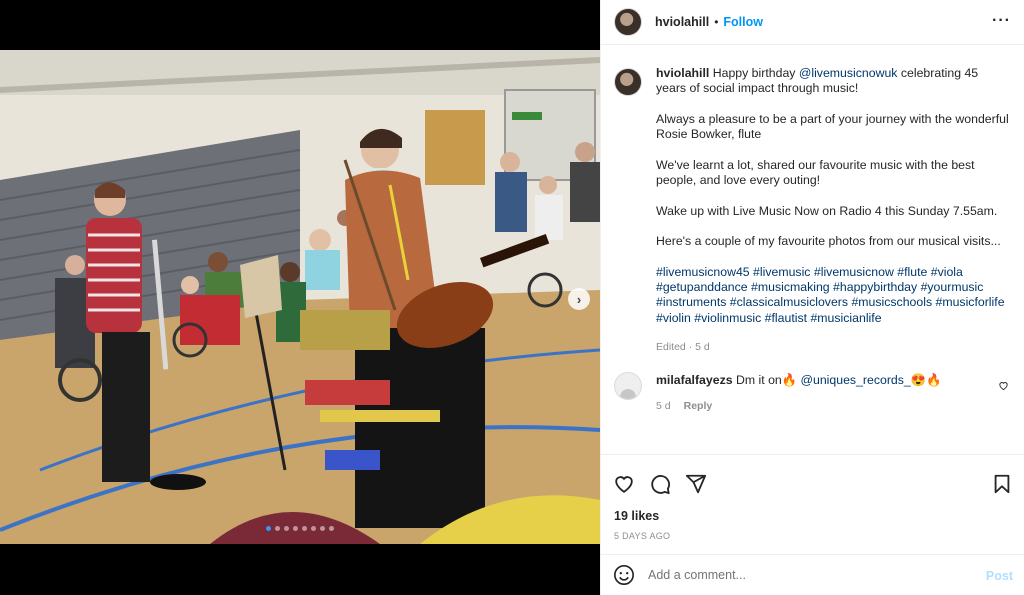  I want to click on post-header: hviolahill • Follow ···, so click(812, 22).